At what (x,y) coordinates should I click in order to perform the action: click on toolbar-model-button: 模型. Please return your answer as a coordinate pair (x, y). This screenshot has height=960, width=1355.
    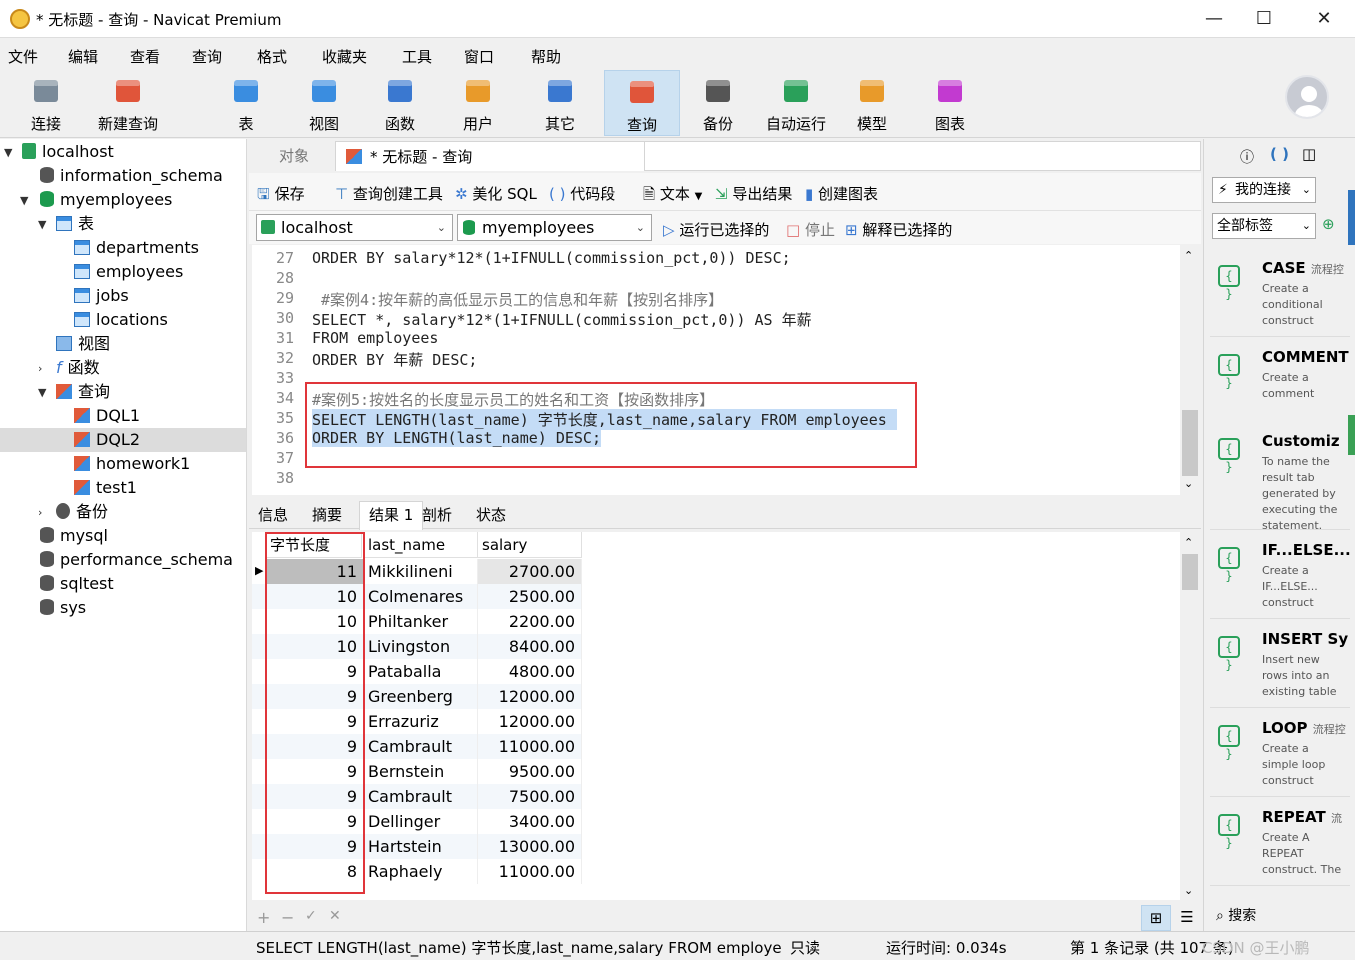
    Looking at the image, I should click on (872, 103).